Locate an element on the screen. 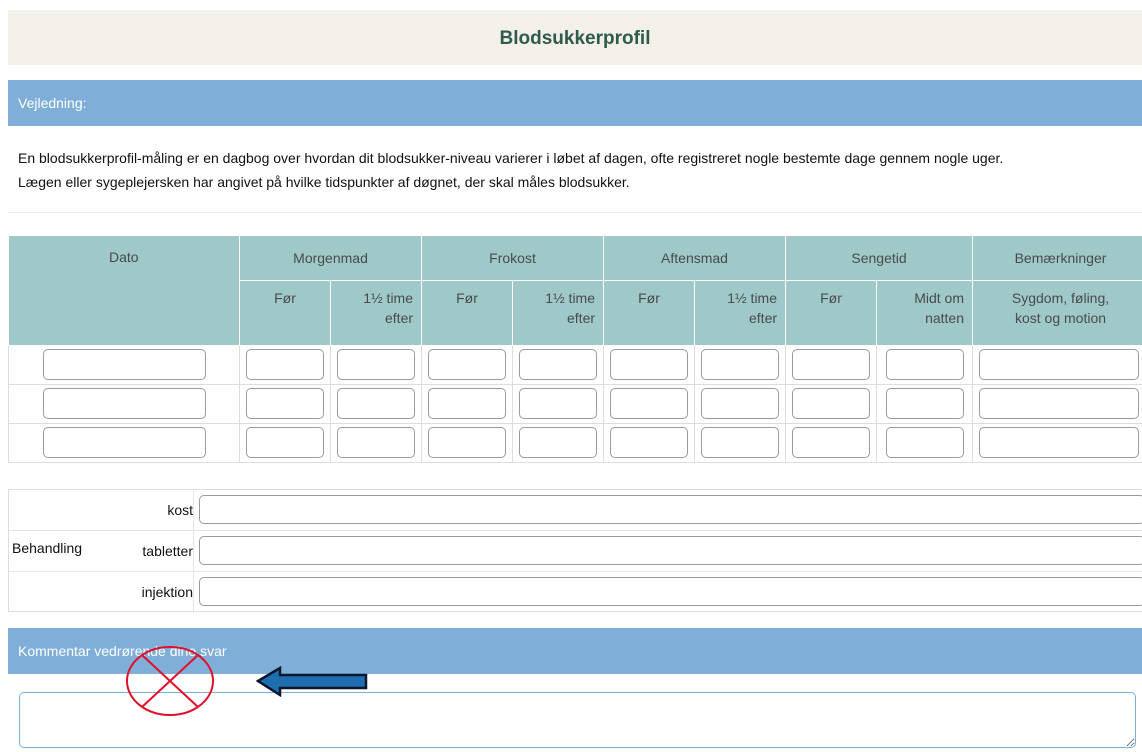 The width and height of the screenshot is (1142, 752). injektion-input is located at coordinates (670, 591).